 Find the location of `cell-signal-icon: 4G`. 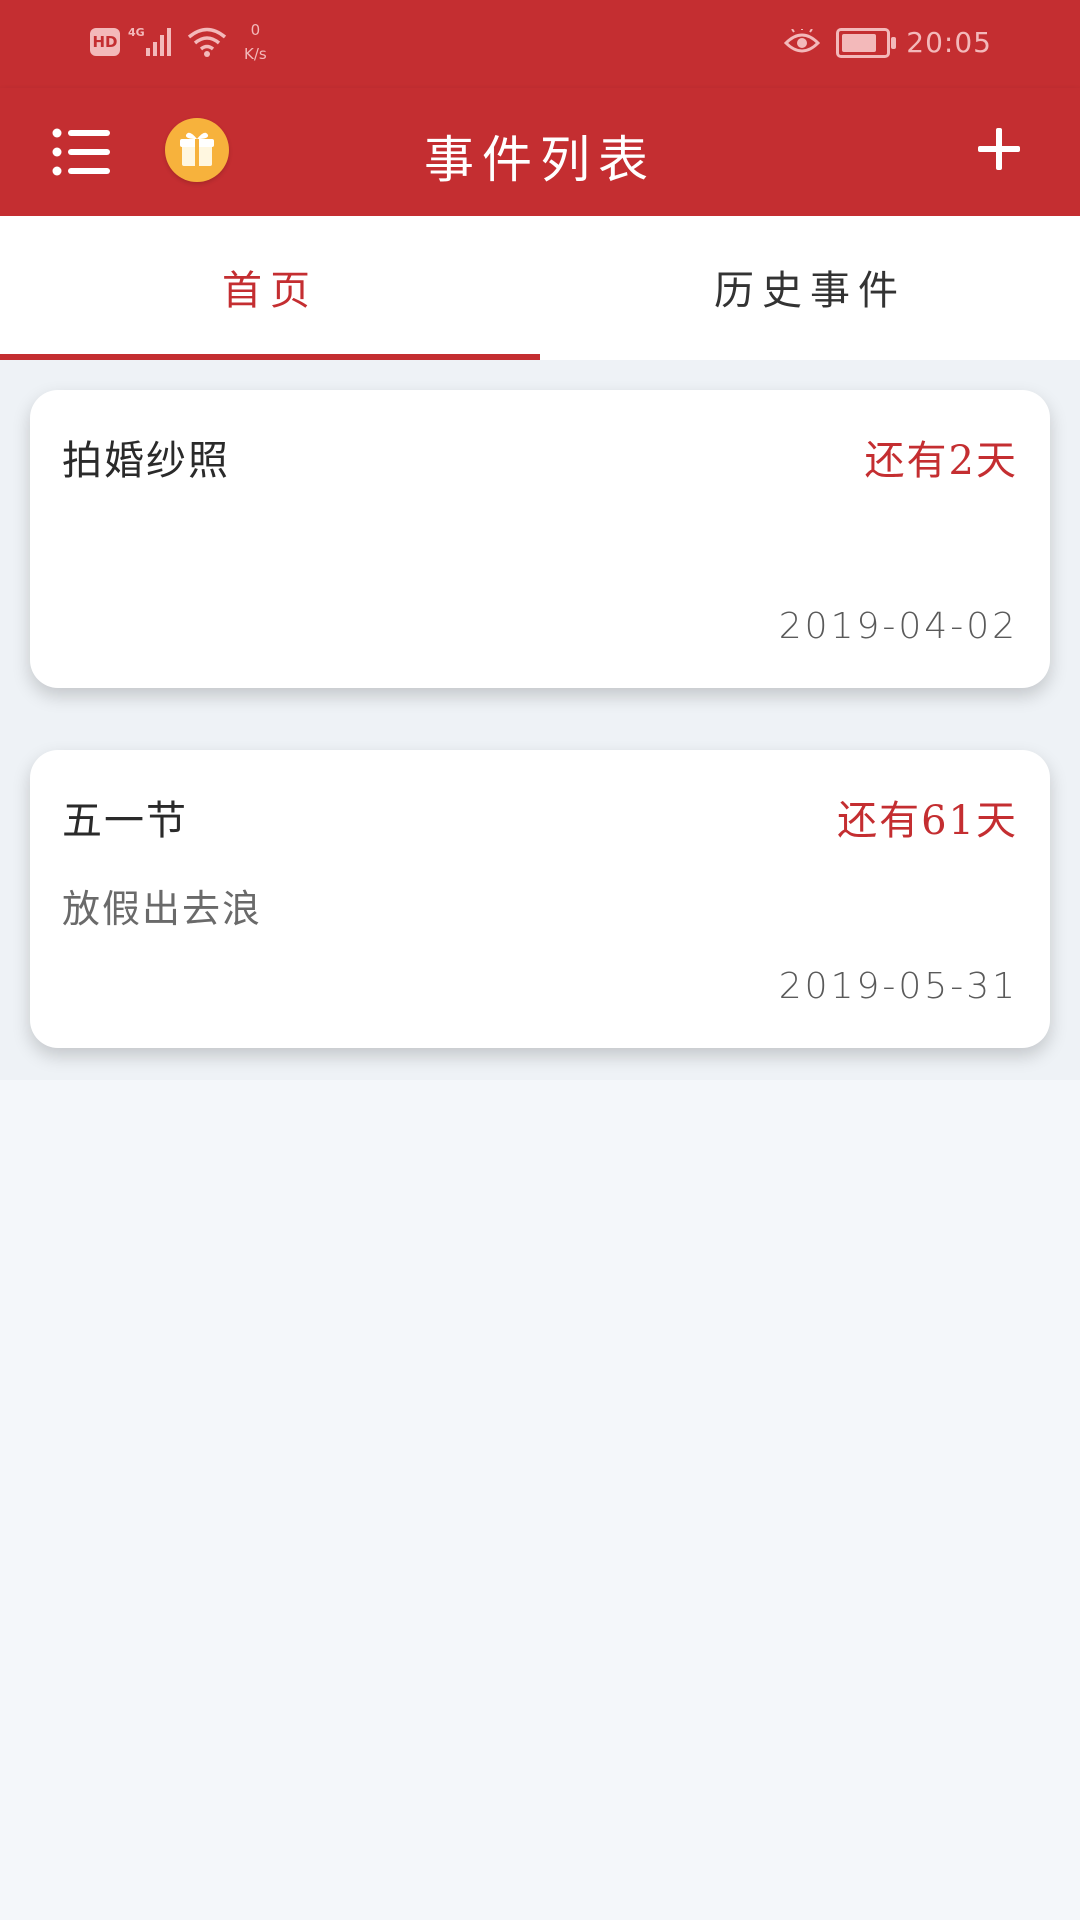

cell-signal-icon: 4G is located at coordinates (149, 41).